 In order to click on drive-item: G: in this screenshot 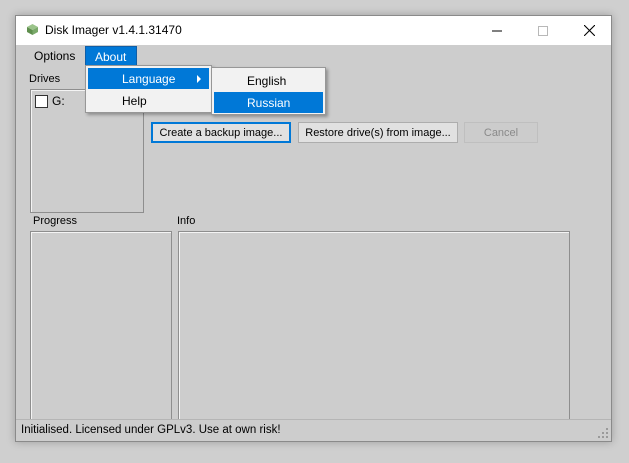, I will do `click(50, 101)`.